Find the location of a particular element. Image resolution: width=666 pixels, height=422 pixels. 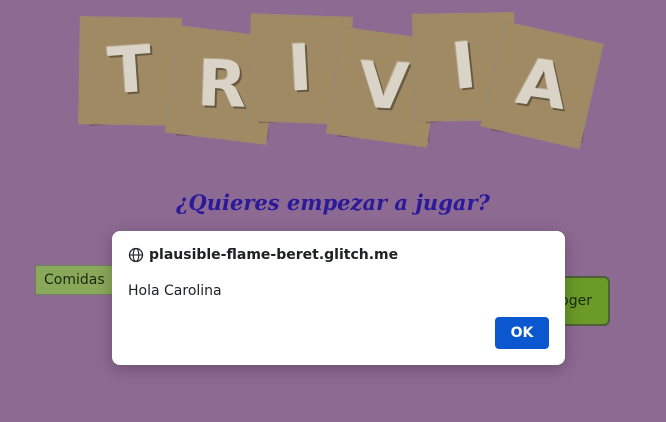

logo-tile-t: T is located at coordinates (130, 71).